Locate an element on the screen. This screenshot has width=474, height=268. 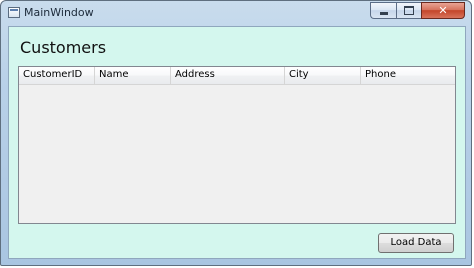
maximize-button is located at coordinates (408, 10).